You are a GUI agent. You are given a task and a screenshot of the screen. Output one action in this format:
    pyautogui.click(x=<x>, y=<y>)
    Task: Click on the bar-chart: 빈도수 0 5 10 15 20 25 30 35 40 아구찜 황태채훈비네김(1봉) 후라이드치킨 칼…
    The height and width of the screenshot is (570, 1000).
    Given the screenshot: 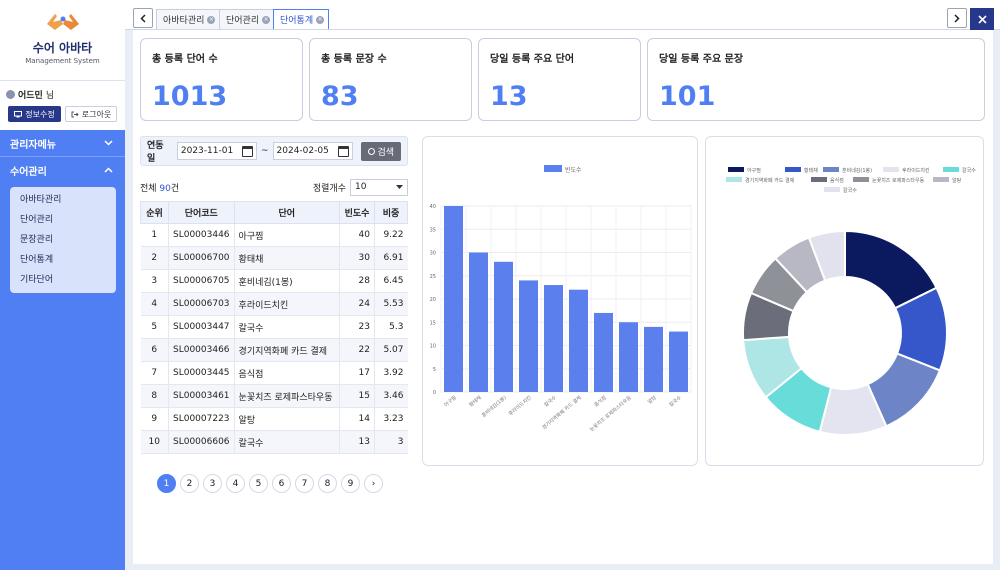 What is the action you would take?
    pyautogui.click(x=561, y=299)
    